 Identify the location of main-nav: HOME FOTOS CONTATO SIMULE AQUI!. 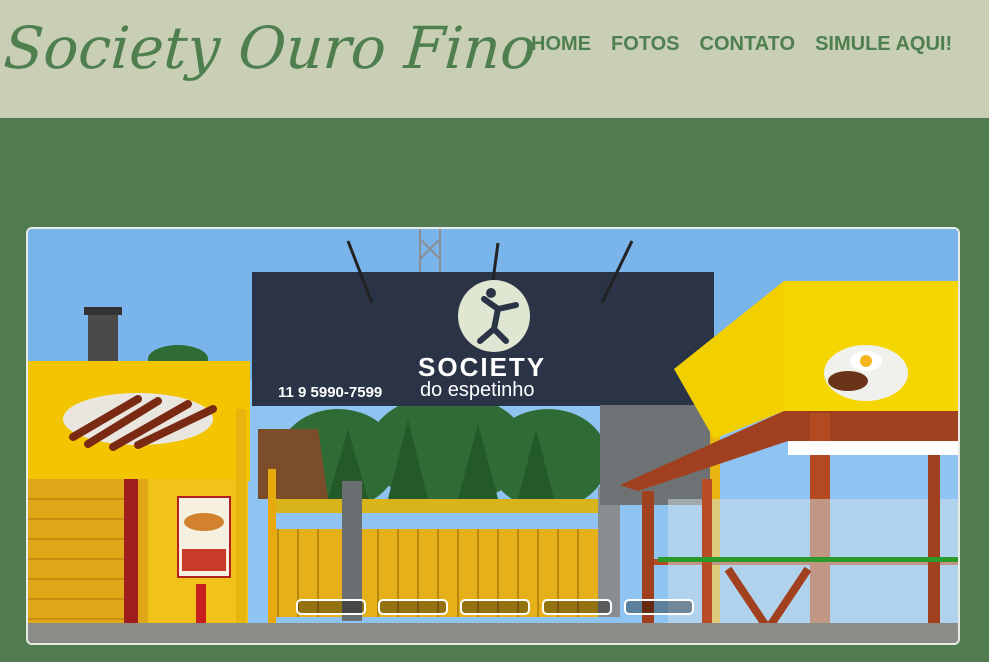
(741, 44).